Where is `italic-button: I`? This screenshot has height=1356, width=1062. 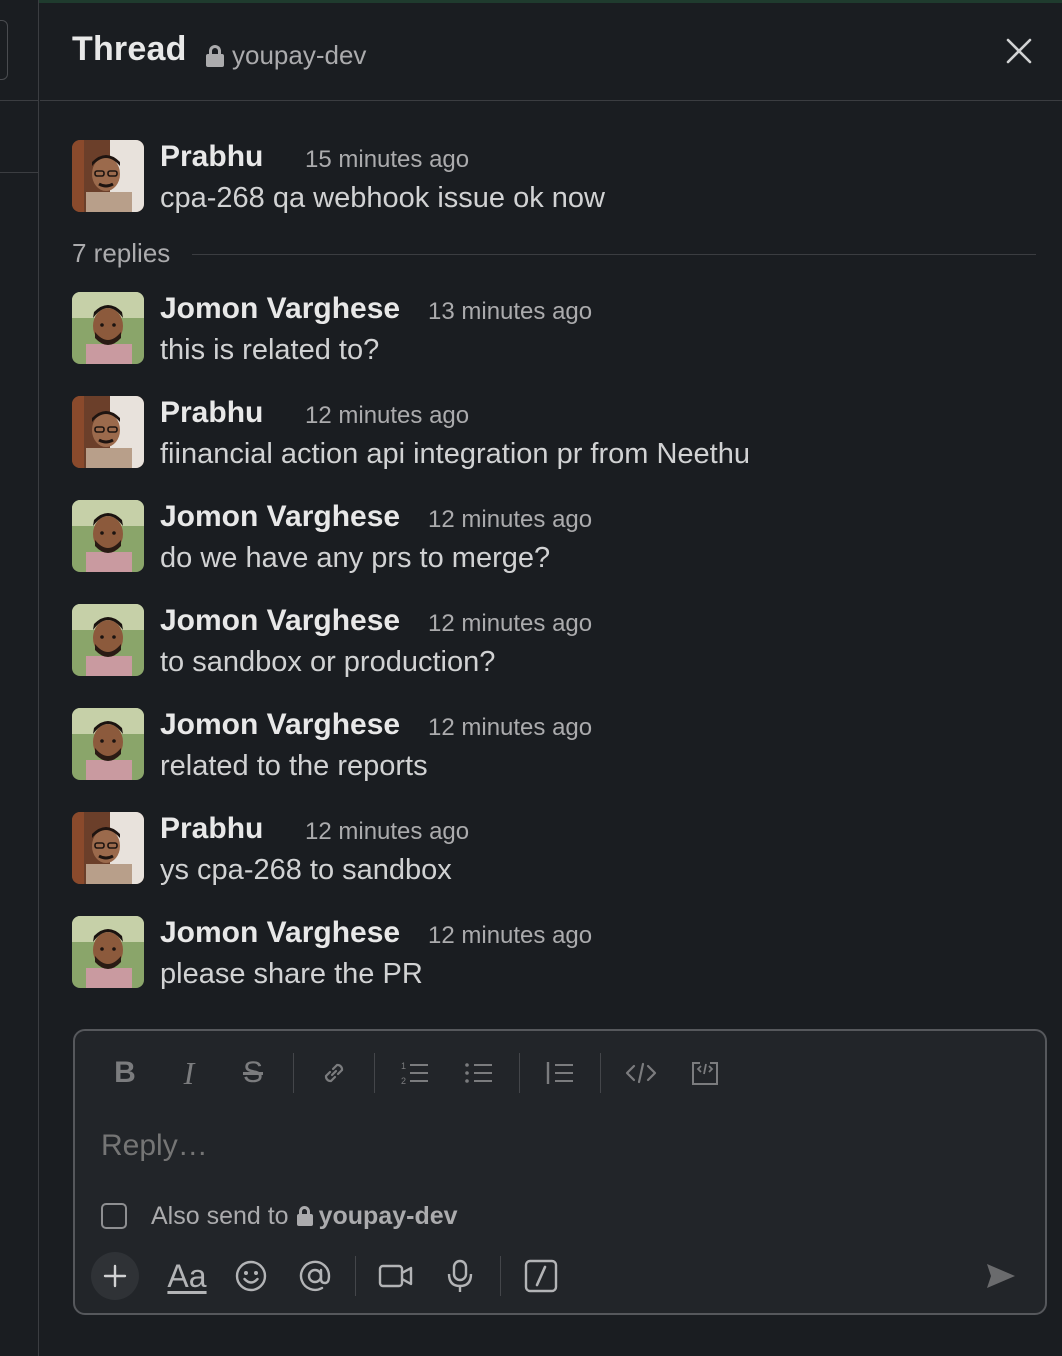 italic-button: I is located at coordinates (189, 1073).